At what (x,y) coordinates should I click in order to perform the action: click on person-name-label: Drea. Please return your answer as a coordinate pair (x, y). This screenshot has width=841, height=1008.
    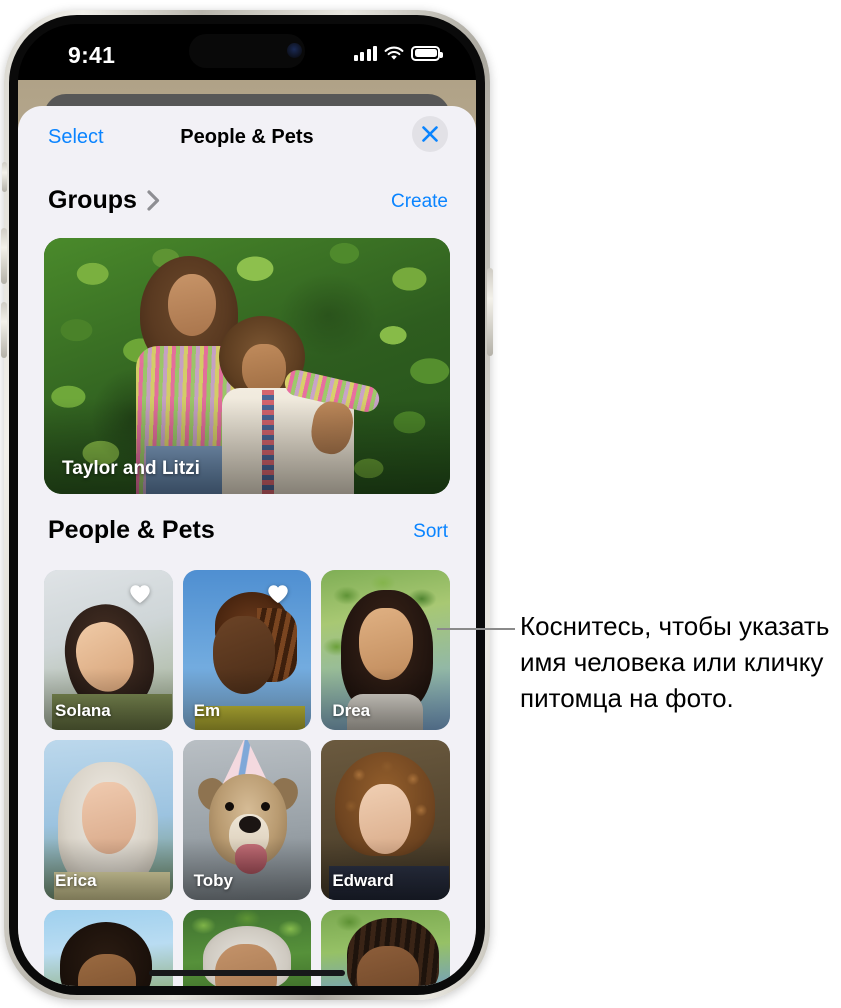
    Looking at the image, I should click on (351, 710).